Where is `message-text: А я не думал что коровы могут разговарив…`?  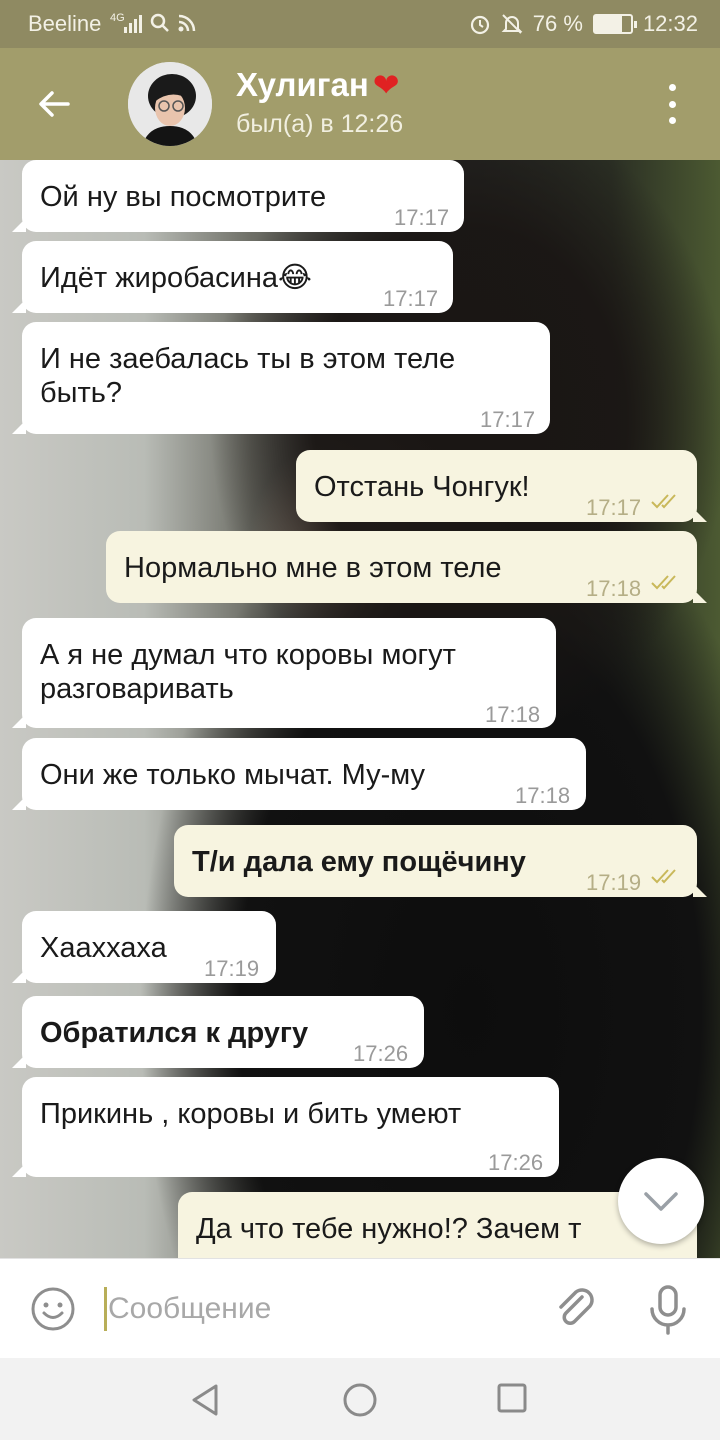
message-text: А я не думал что коровы могут разговарив… is located at coordinates (248, 672).